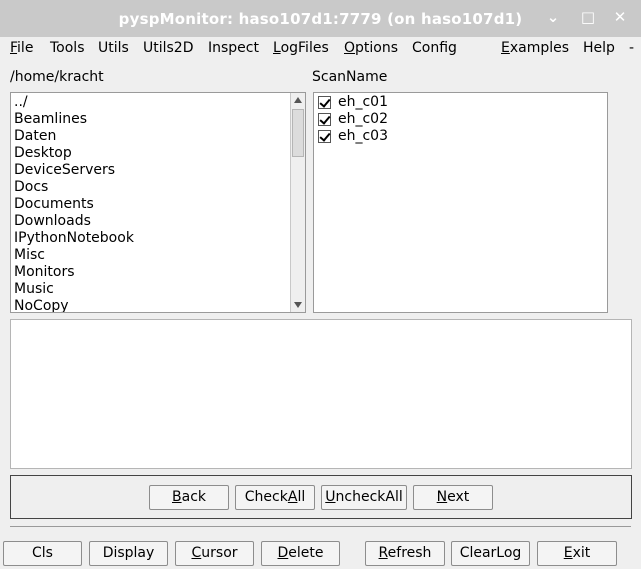 This screenshot has height=569, width=641. I want to click on scroll-up-icon, so click(298, 100).